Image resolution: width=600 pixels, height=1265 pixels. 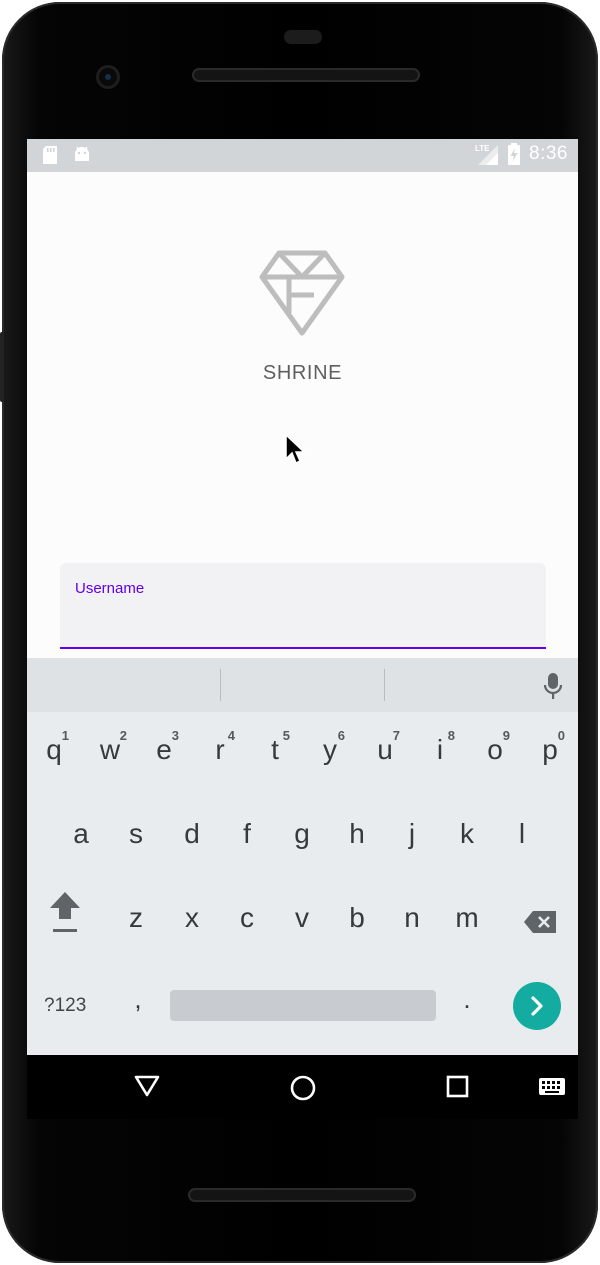 What do you see at coordinates (50, 155) in the screenshot?
I see `sd-card-icon` at bounding box center [50, 155].